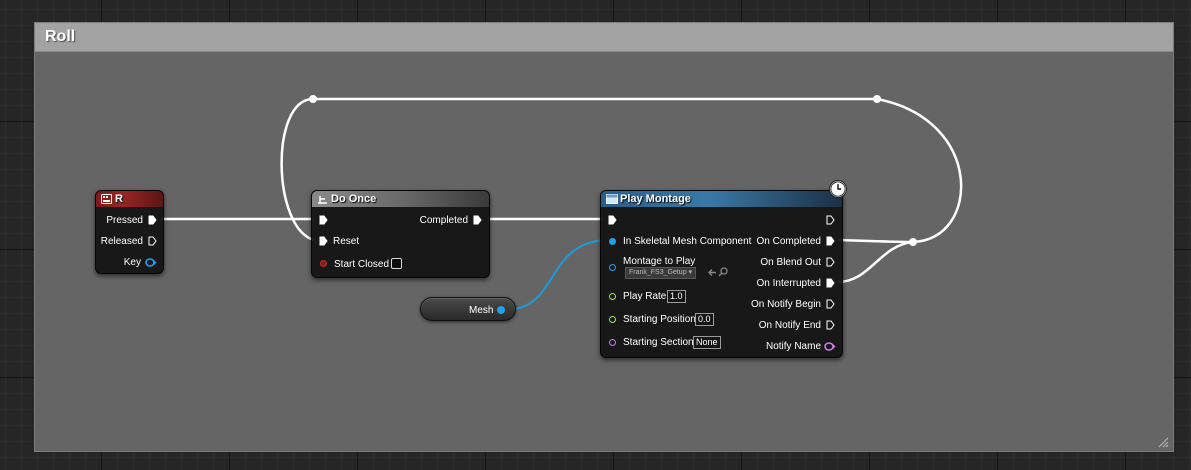 The width and height of the screenshot is (1191, 470). I want to click on play-rate-value: 1.0, so click(676, 296).